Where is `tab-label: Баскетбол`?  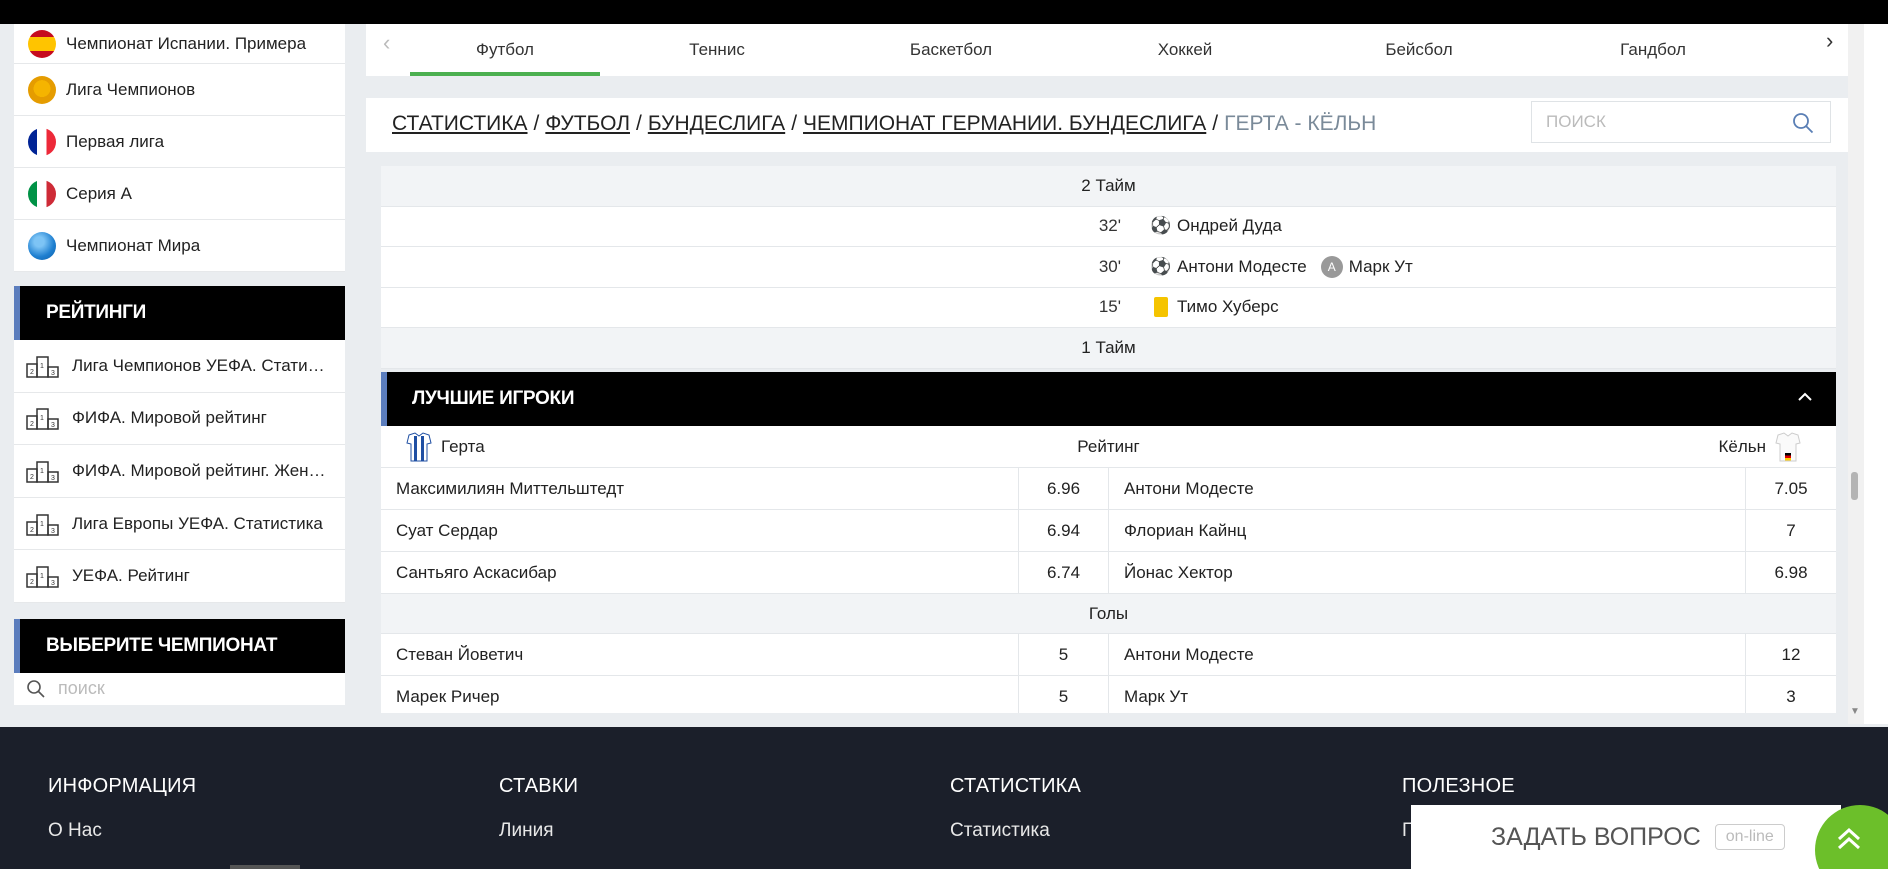 tab-label: Баскетбол is located at coordinates (951, 49).